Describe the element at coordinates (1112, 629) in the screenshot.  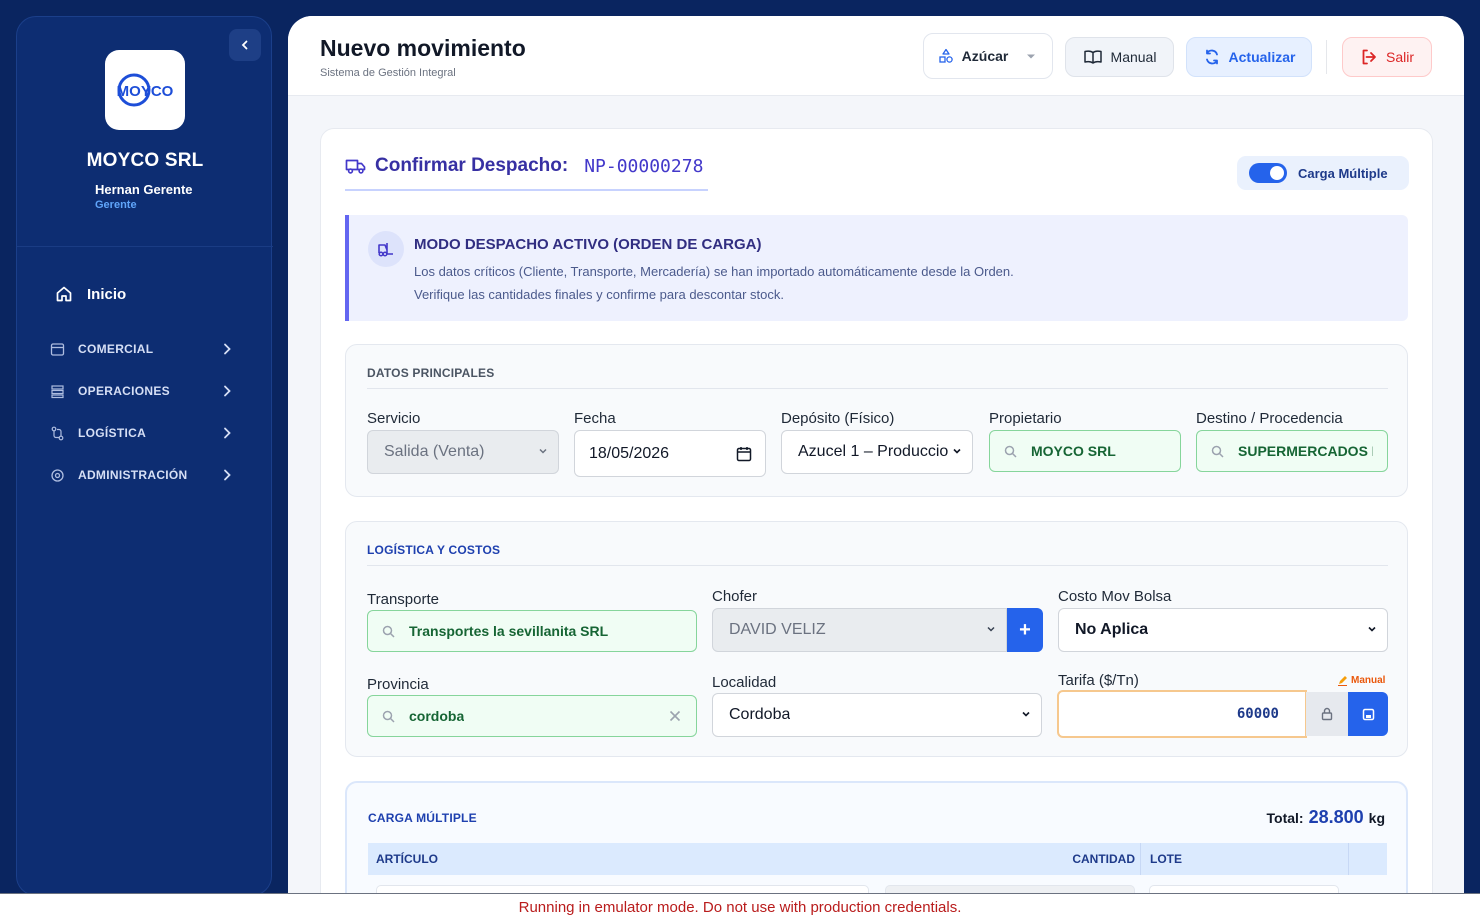
I see `costo-value: No Aplica` at that location.